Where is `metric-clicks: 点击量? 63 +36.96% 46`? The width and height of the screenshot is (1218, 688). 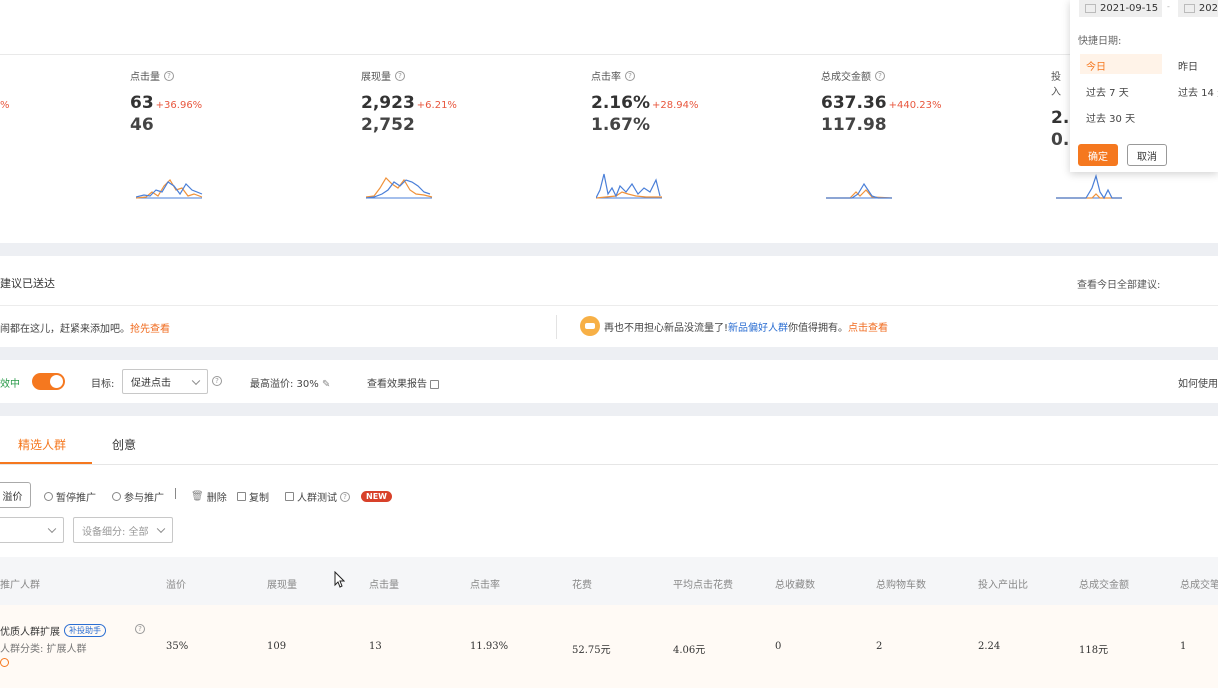
metric-clicks: 点击量? 63 +36.96% 46 is located at coordinates (230, 101).